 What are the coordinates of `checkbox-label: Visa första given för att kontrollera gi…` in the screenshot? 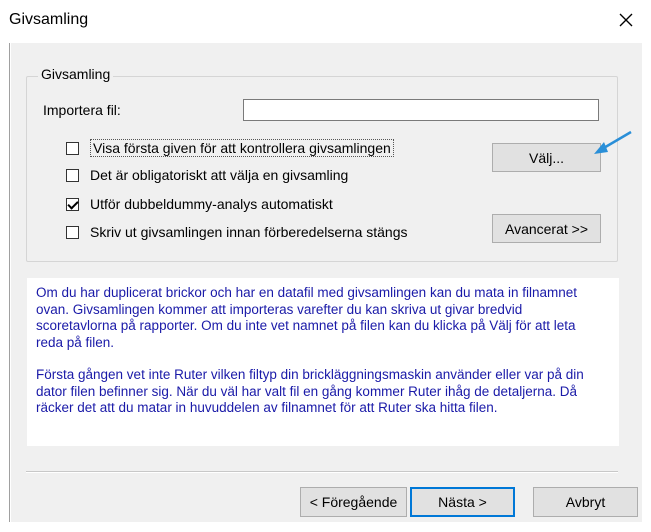 It's located at (242, 148).